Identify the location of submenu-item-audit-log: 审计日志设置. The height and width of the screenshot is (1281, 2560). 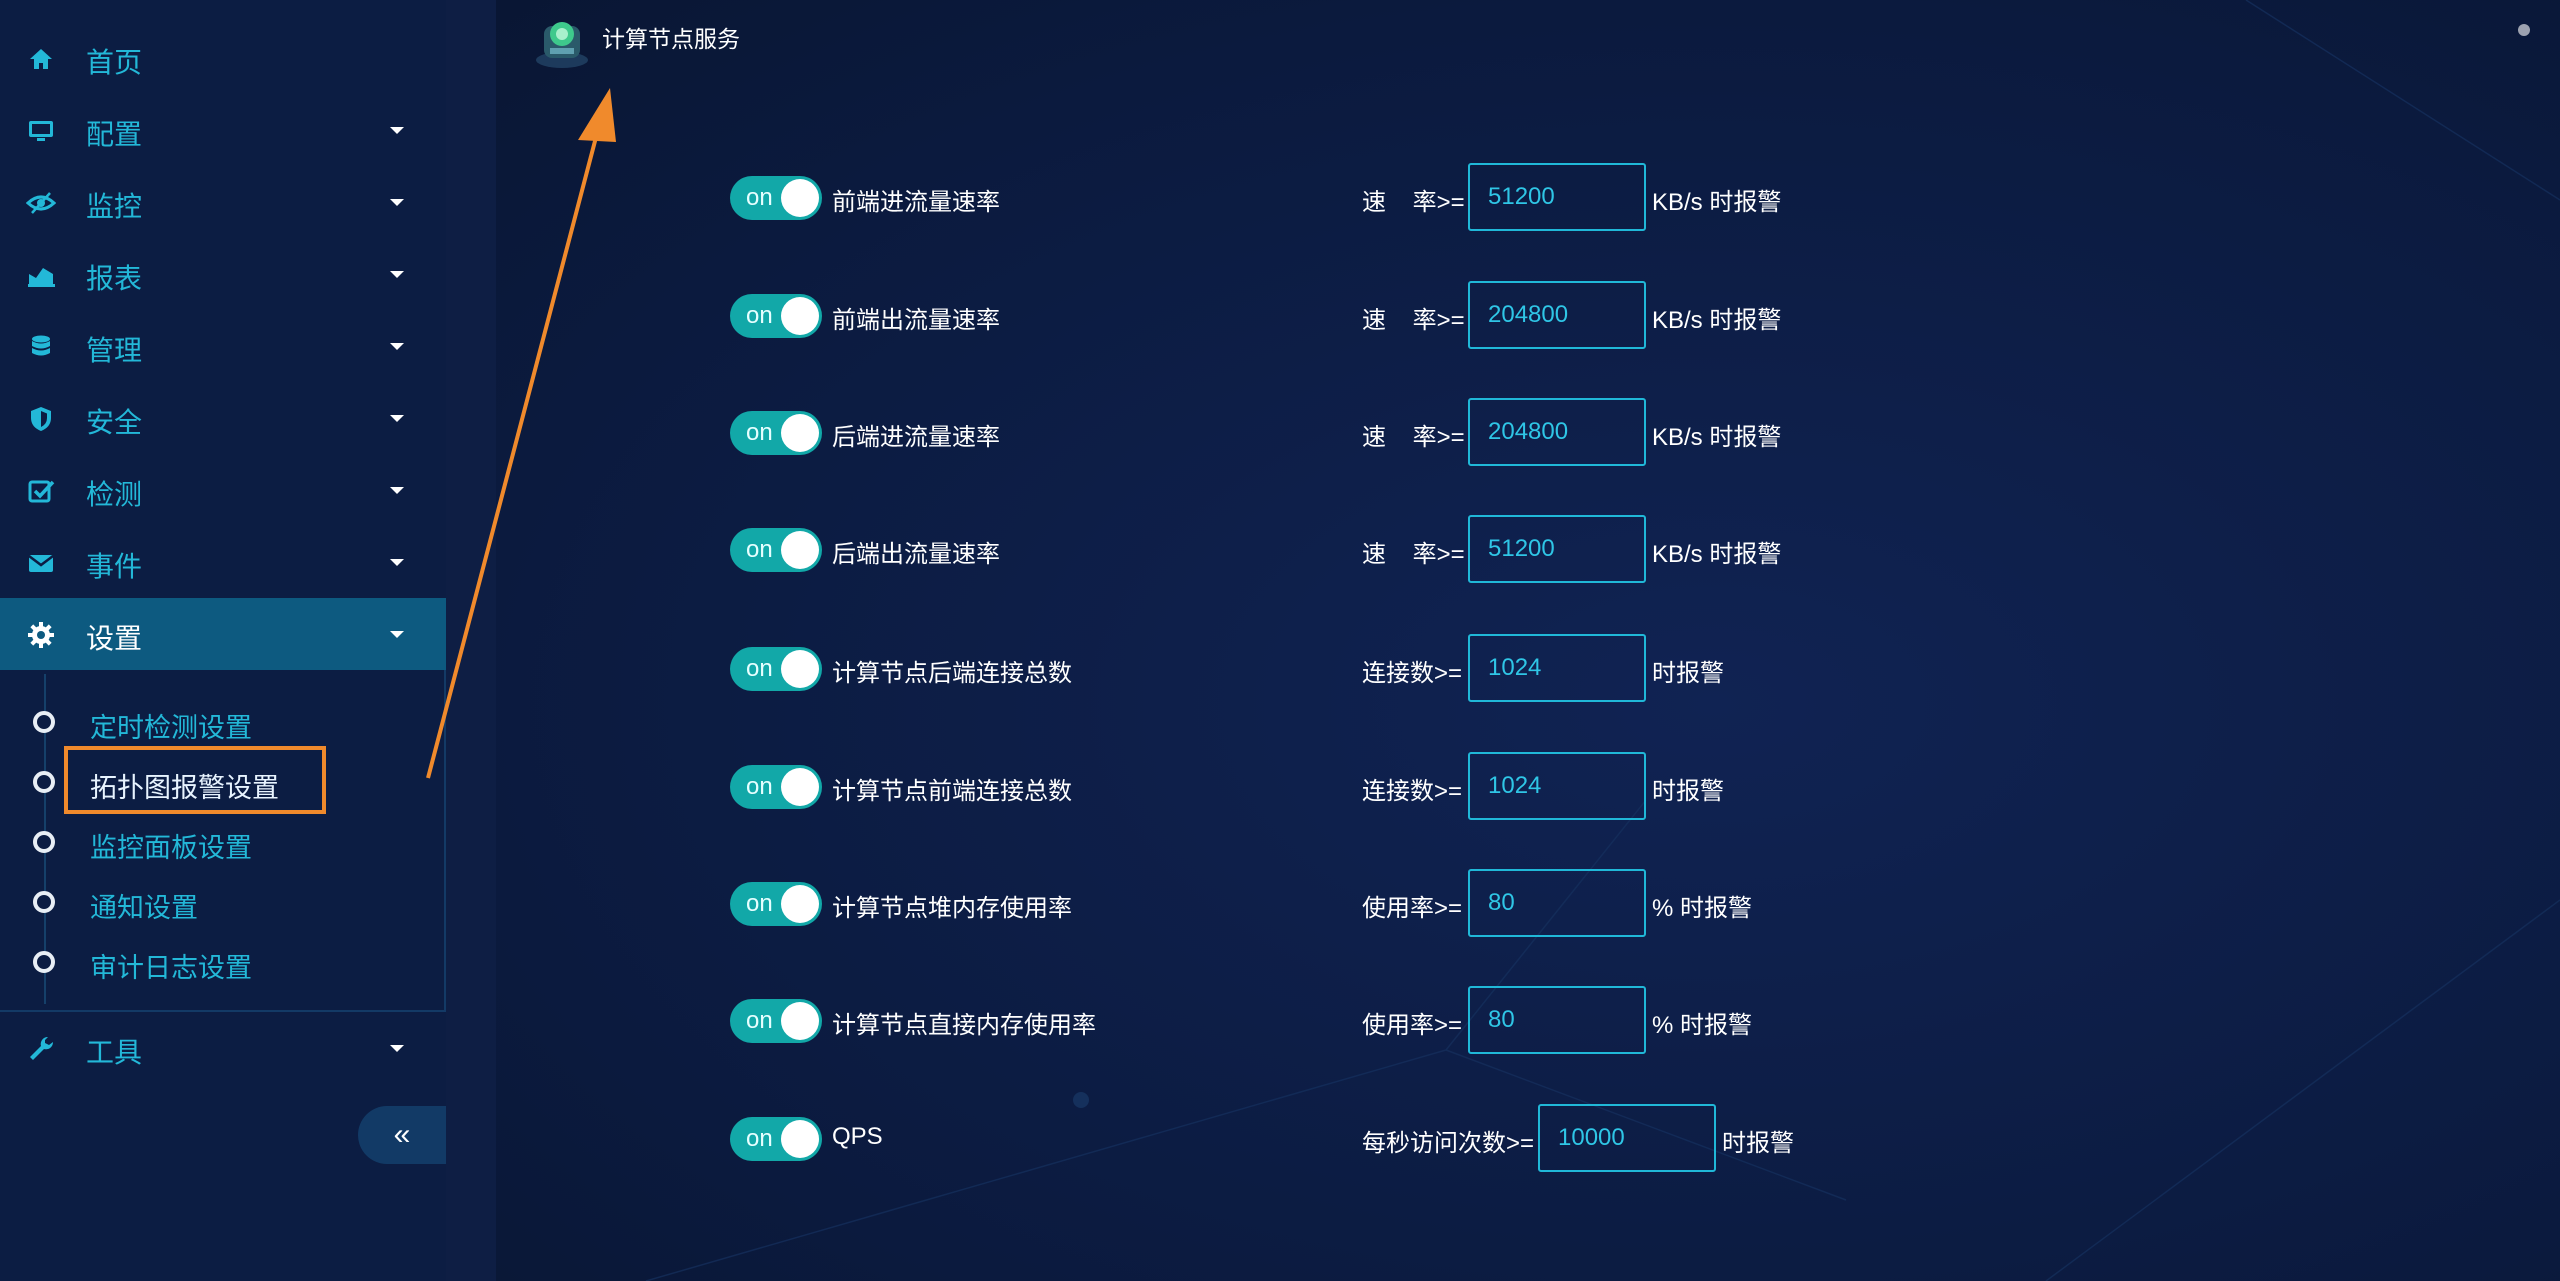
(222, 962).